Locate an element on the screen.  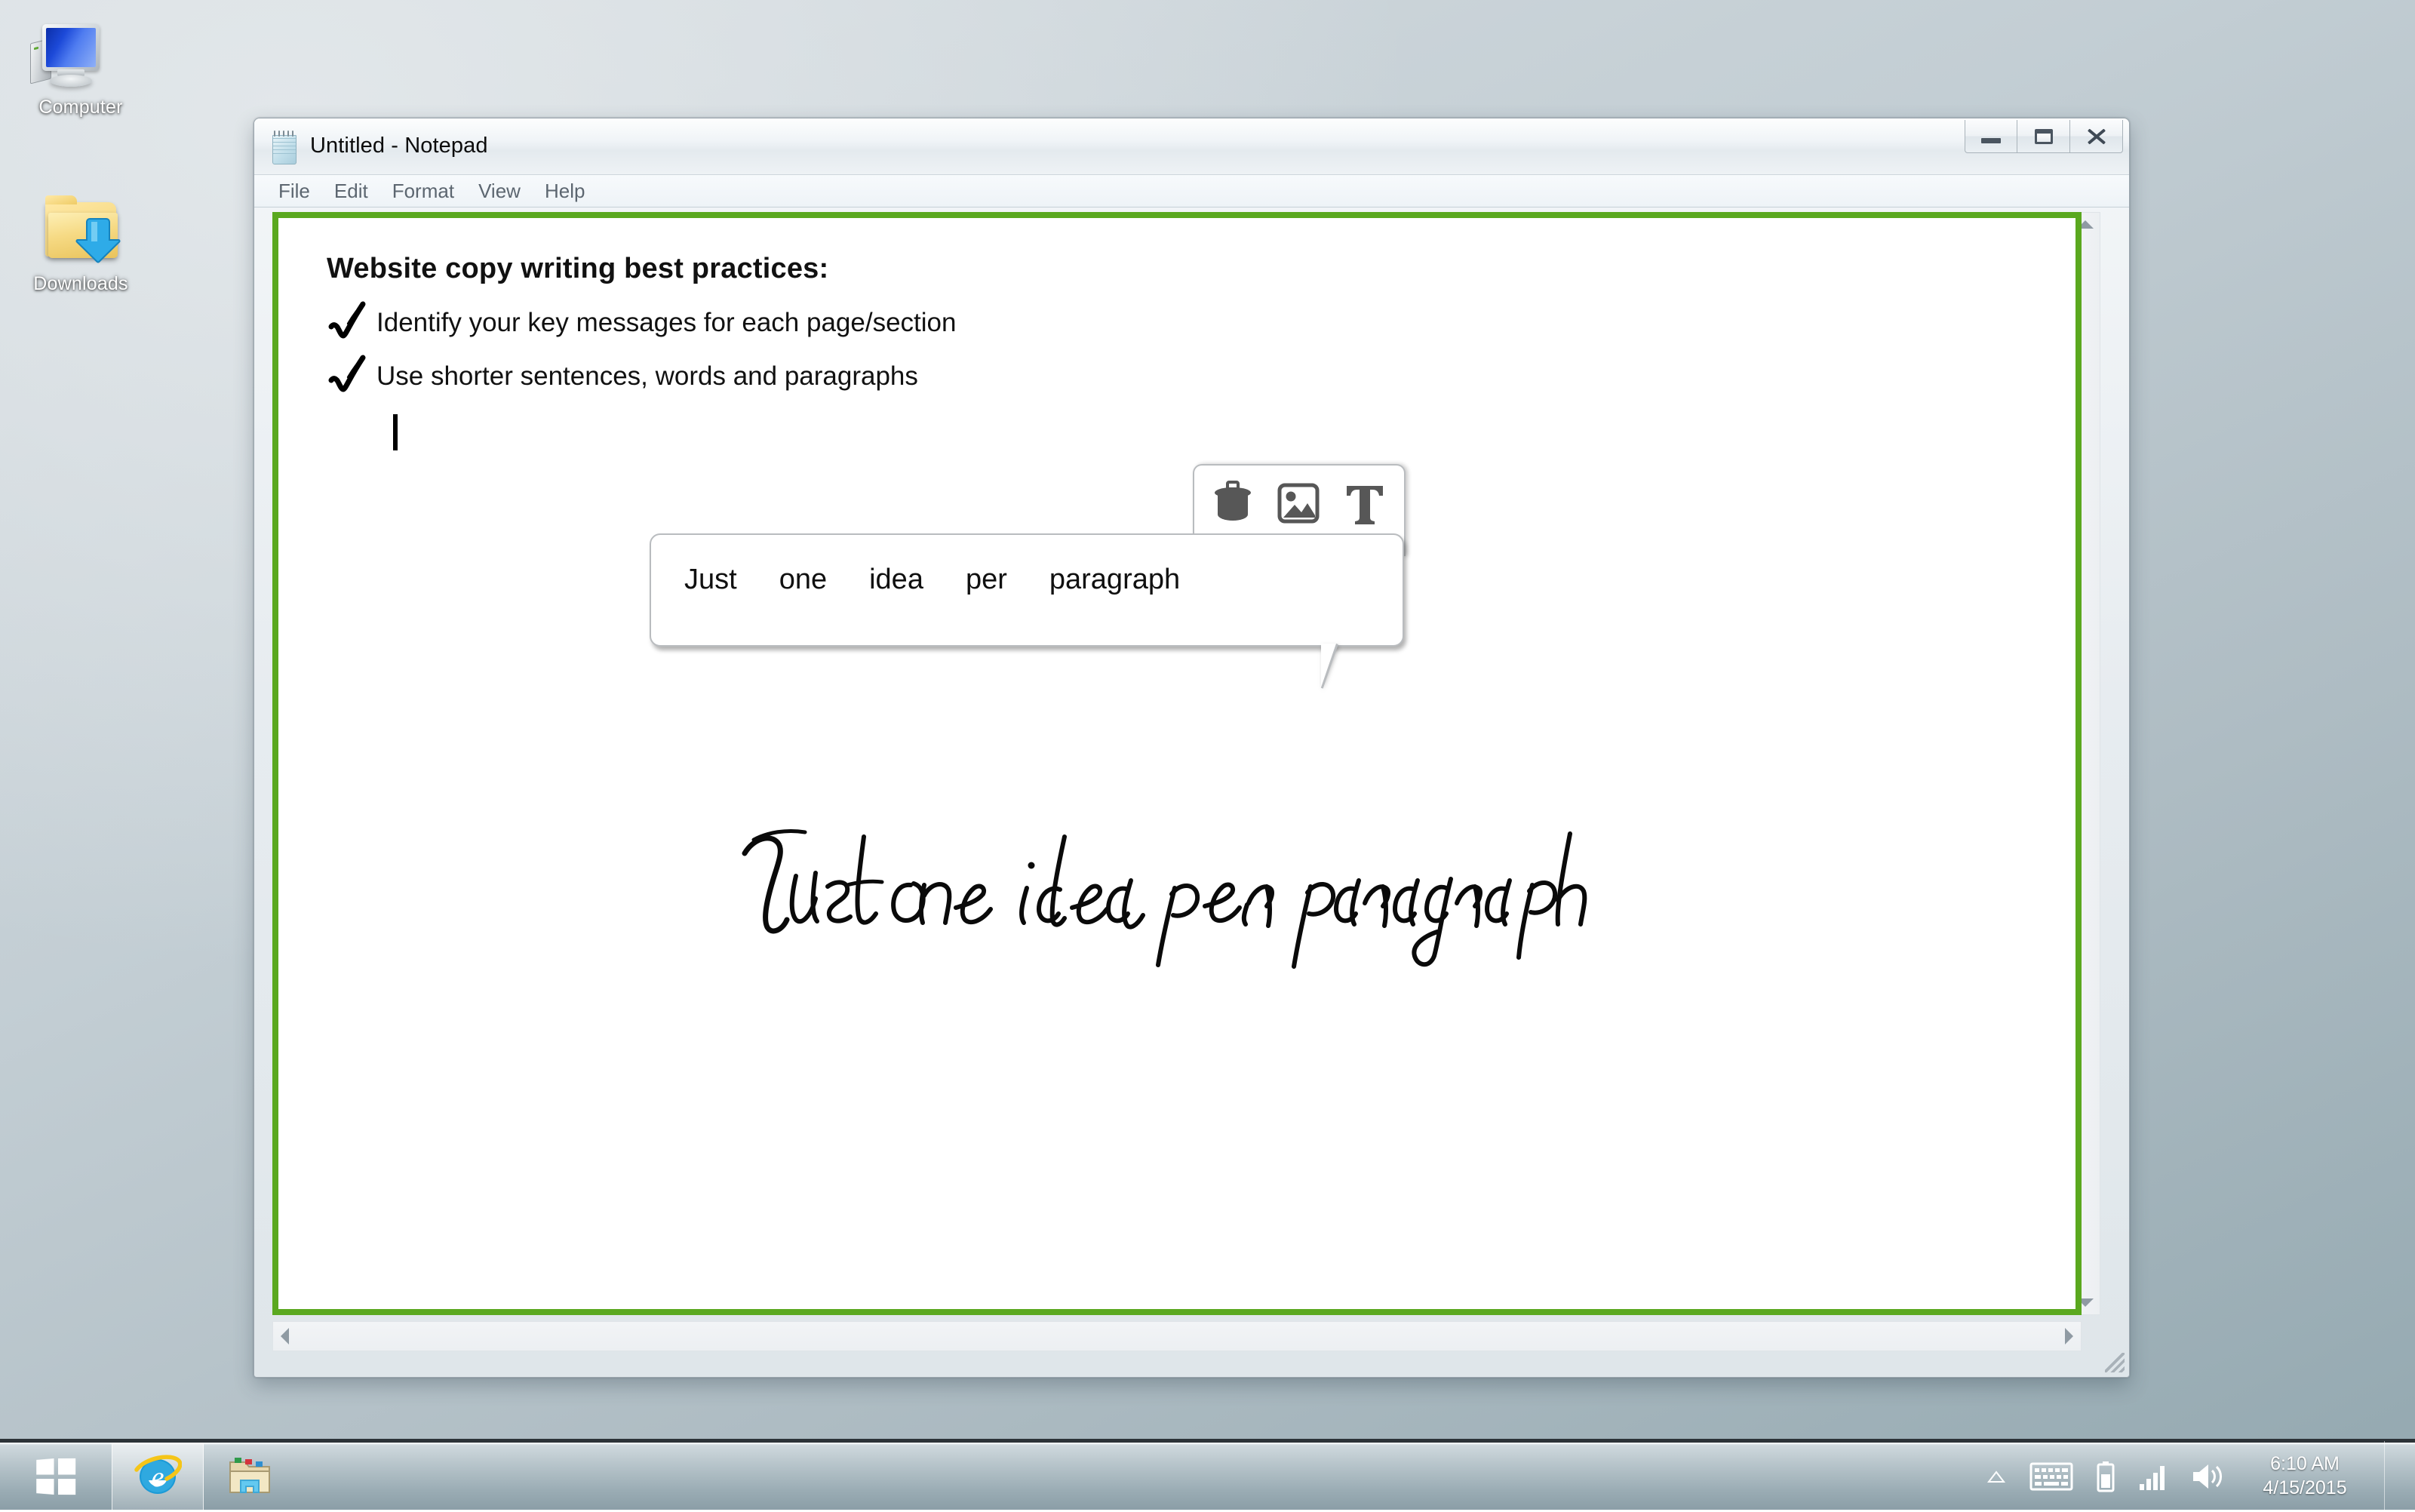
delete-icon is located at coordinates (1233, 503).